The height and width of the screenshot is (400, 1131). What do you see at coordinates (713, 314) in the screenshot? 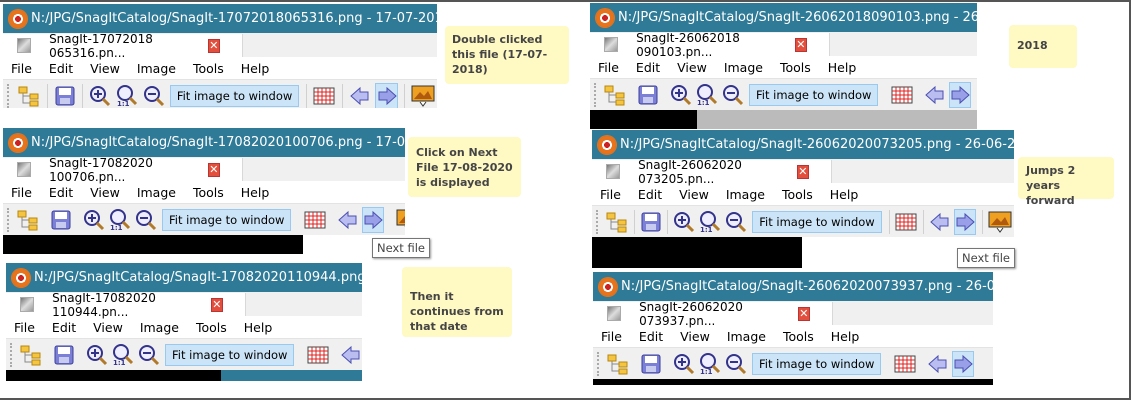
I see `file-tab: SnagIt-26062020 073937.pn... ✕` at bounding box center [713, 314].